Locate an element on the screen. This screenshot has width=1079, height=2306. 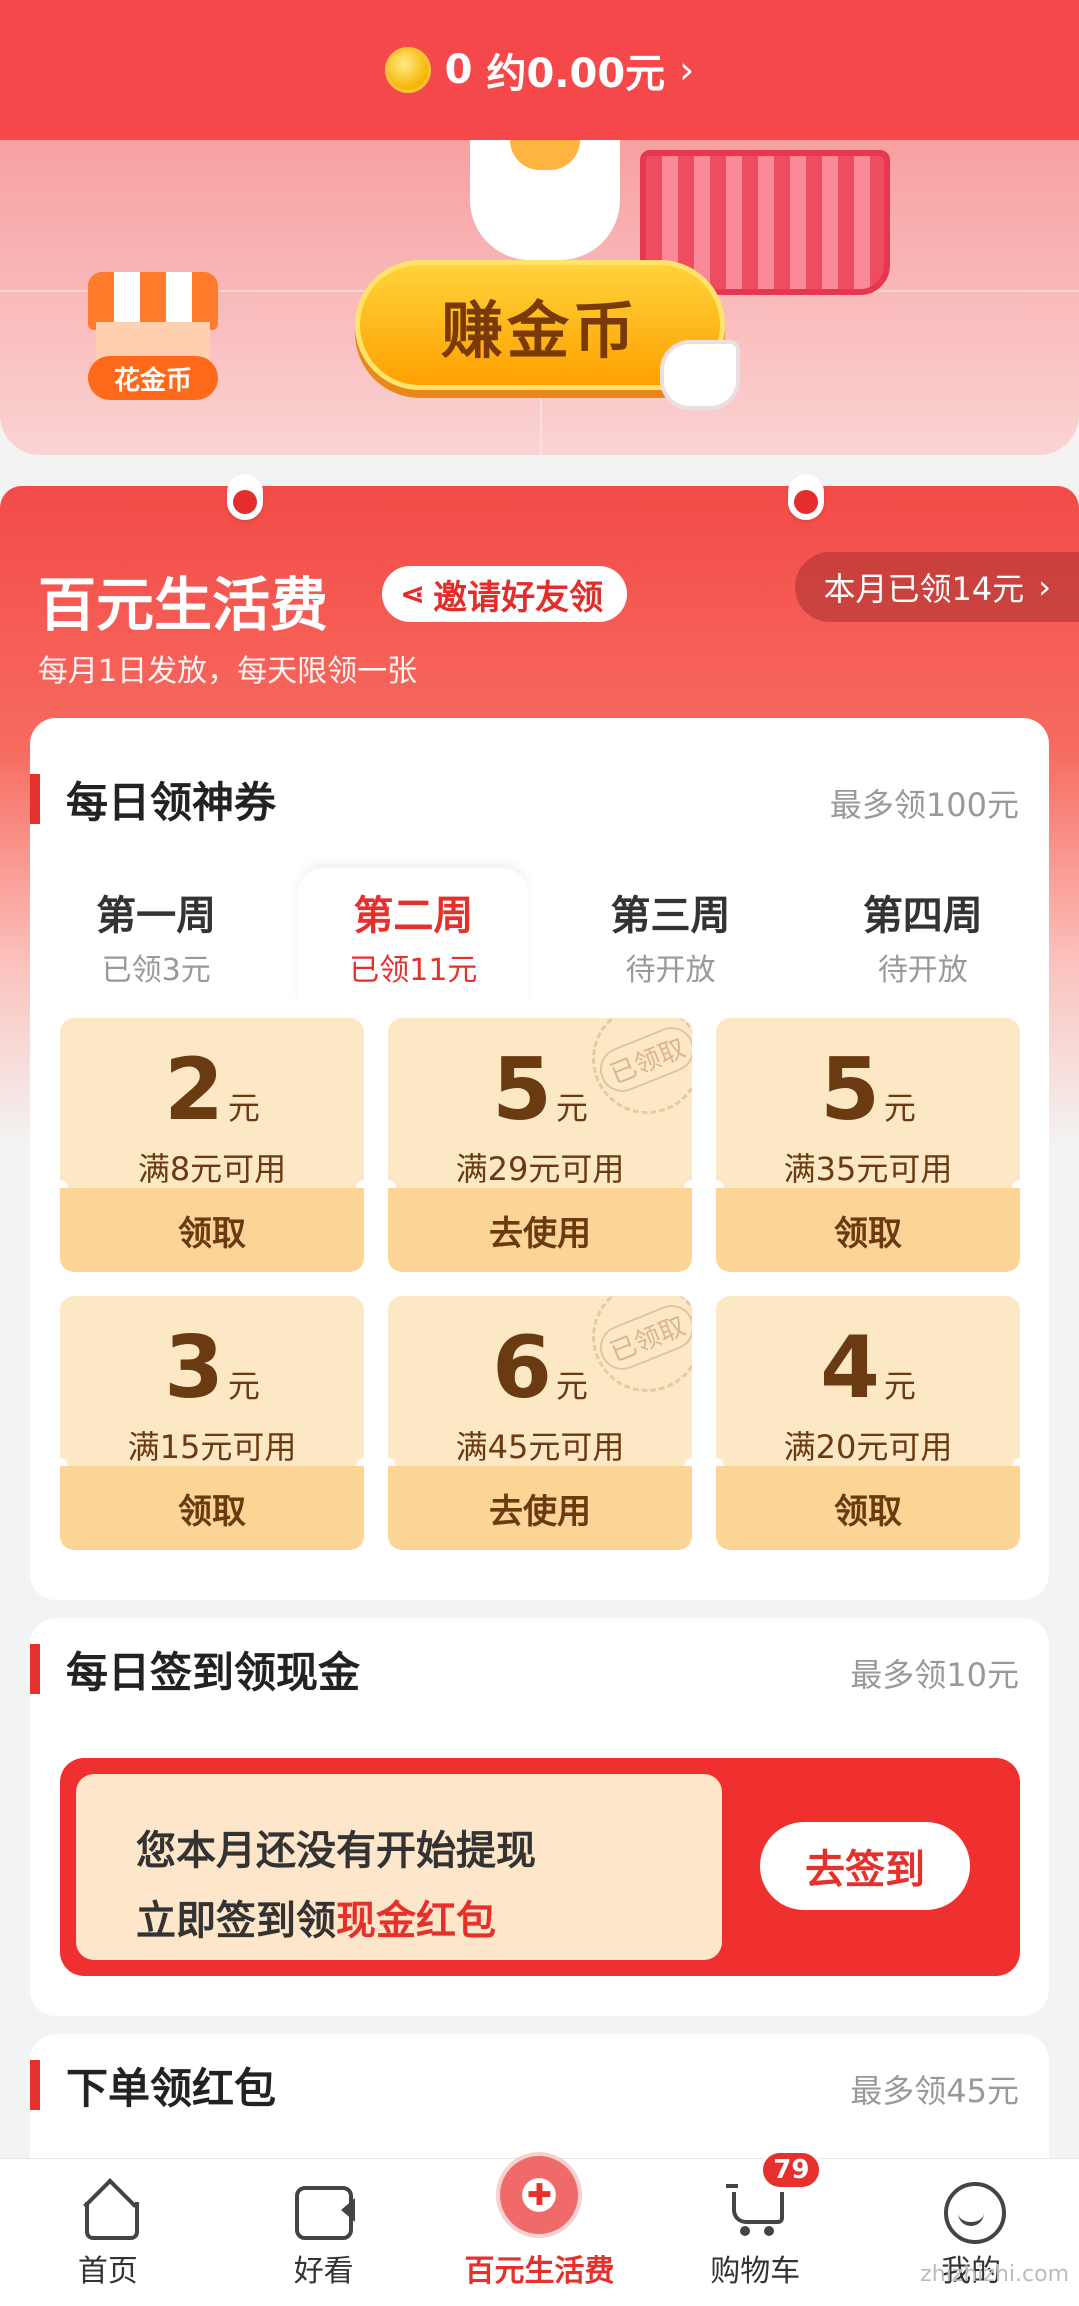
nav-label: 首页 is located at coordinates (107, 2271).